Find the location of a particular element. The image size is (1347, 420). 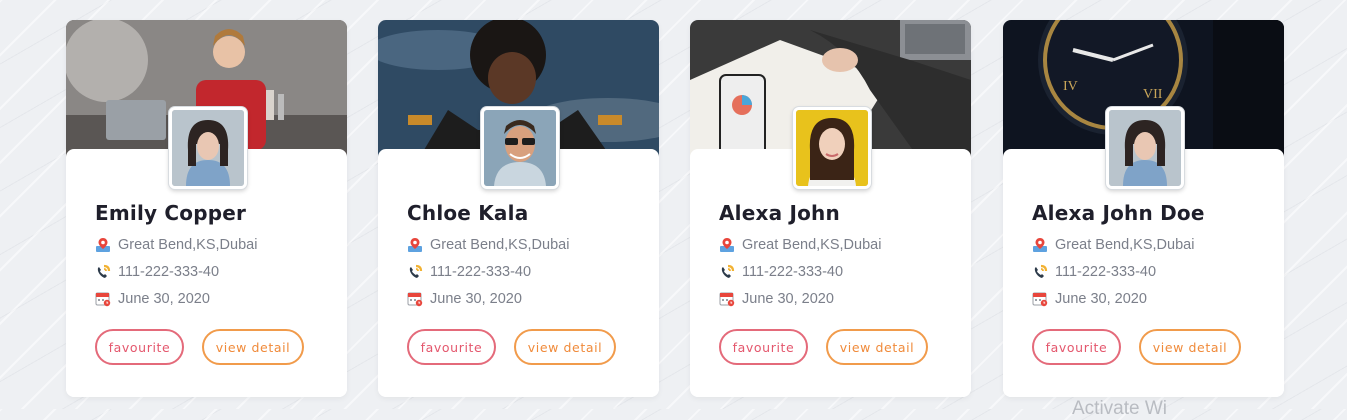

svg-text: VII is located at coordinates (1153, 94).